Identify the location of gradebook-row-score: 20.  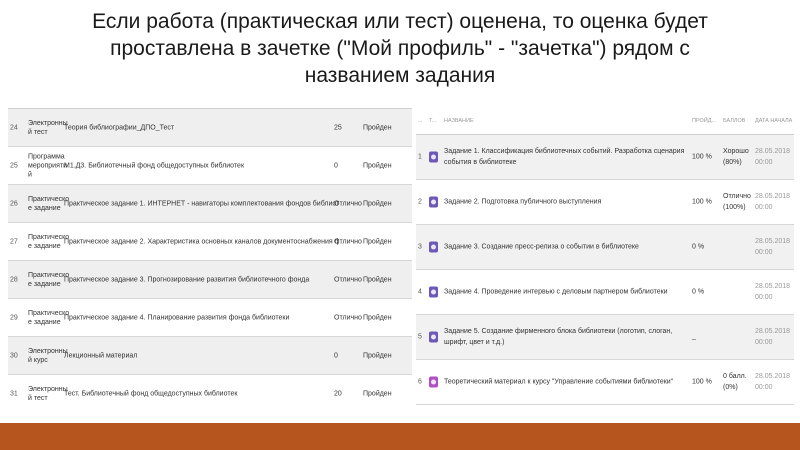
(338, 393).